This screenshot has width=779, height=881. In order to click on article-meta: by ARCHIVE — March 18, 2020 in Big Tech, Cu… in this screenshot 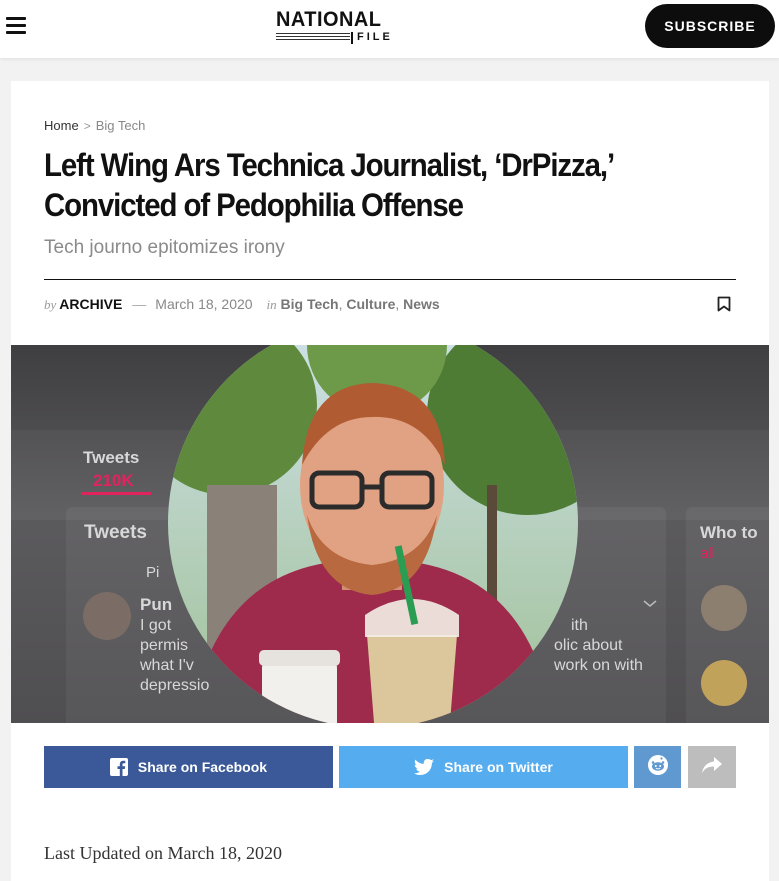, I will do `click(242, 304)`.